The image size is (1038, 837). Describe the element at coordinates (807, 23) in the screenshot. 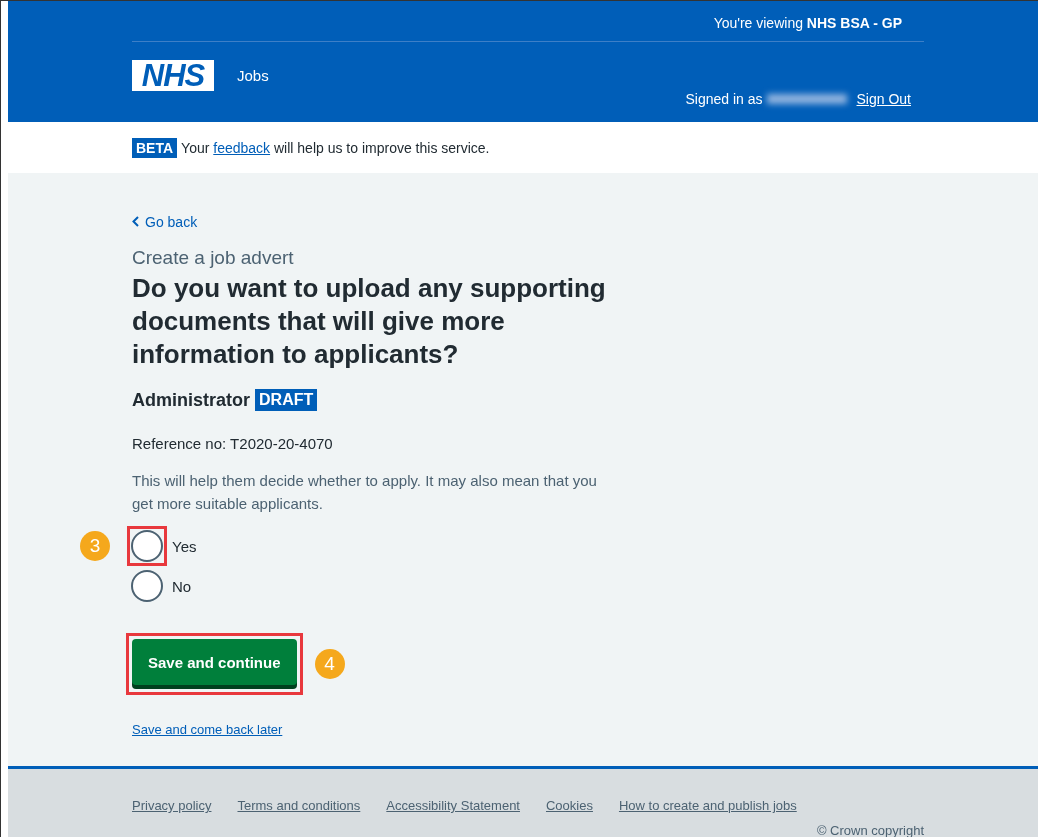

I see `viewing-text: You're viewing NHS BSA - GP` at that location.